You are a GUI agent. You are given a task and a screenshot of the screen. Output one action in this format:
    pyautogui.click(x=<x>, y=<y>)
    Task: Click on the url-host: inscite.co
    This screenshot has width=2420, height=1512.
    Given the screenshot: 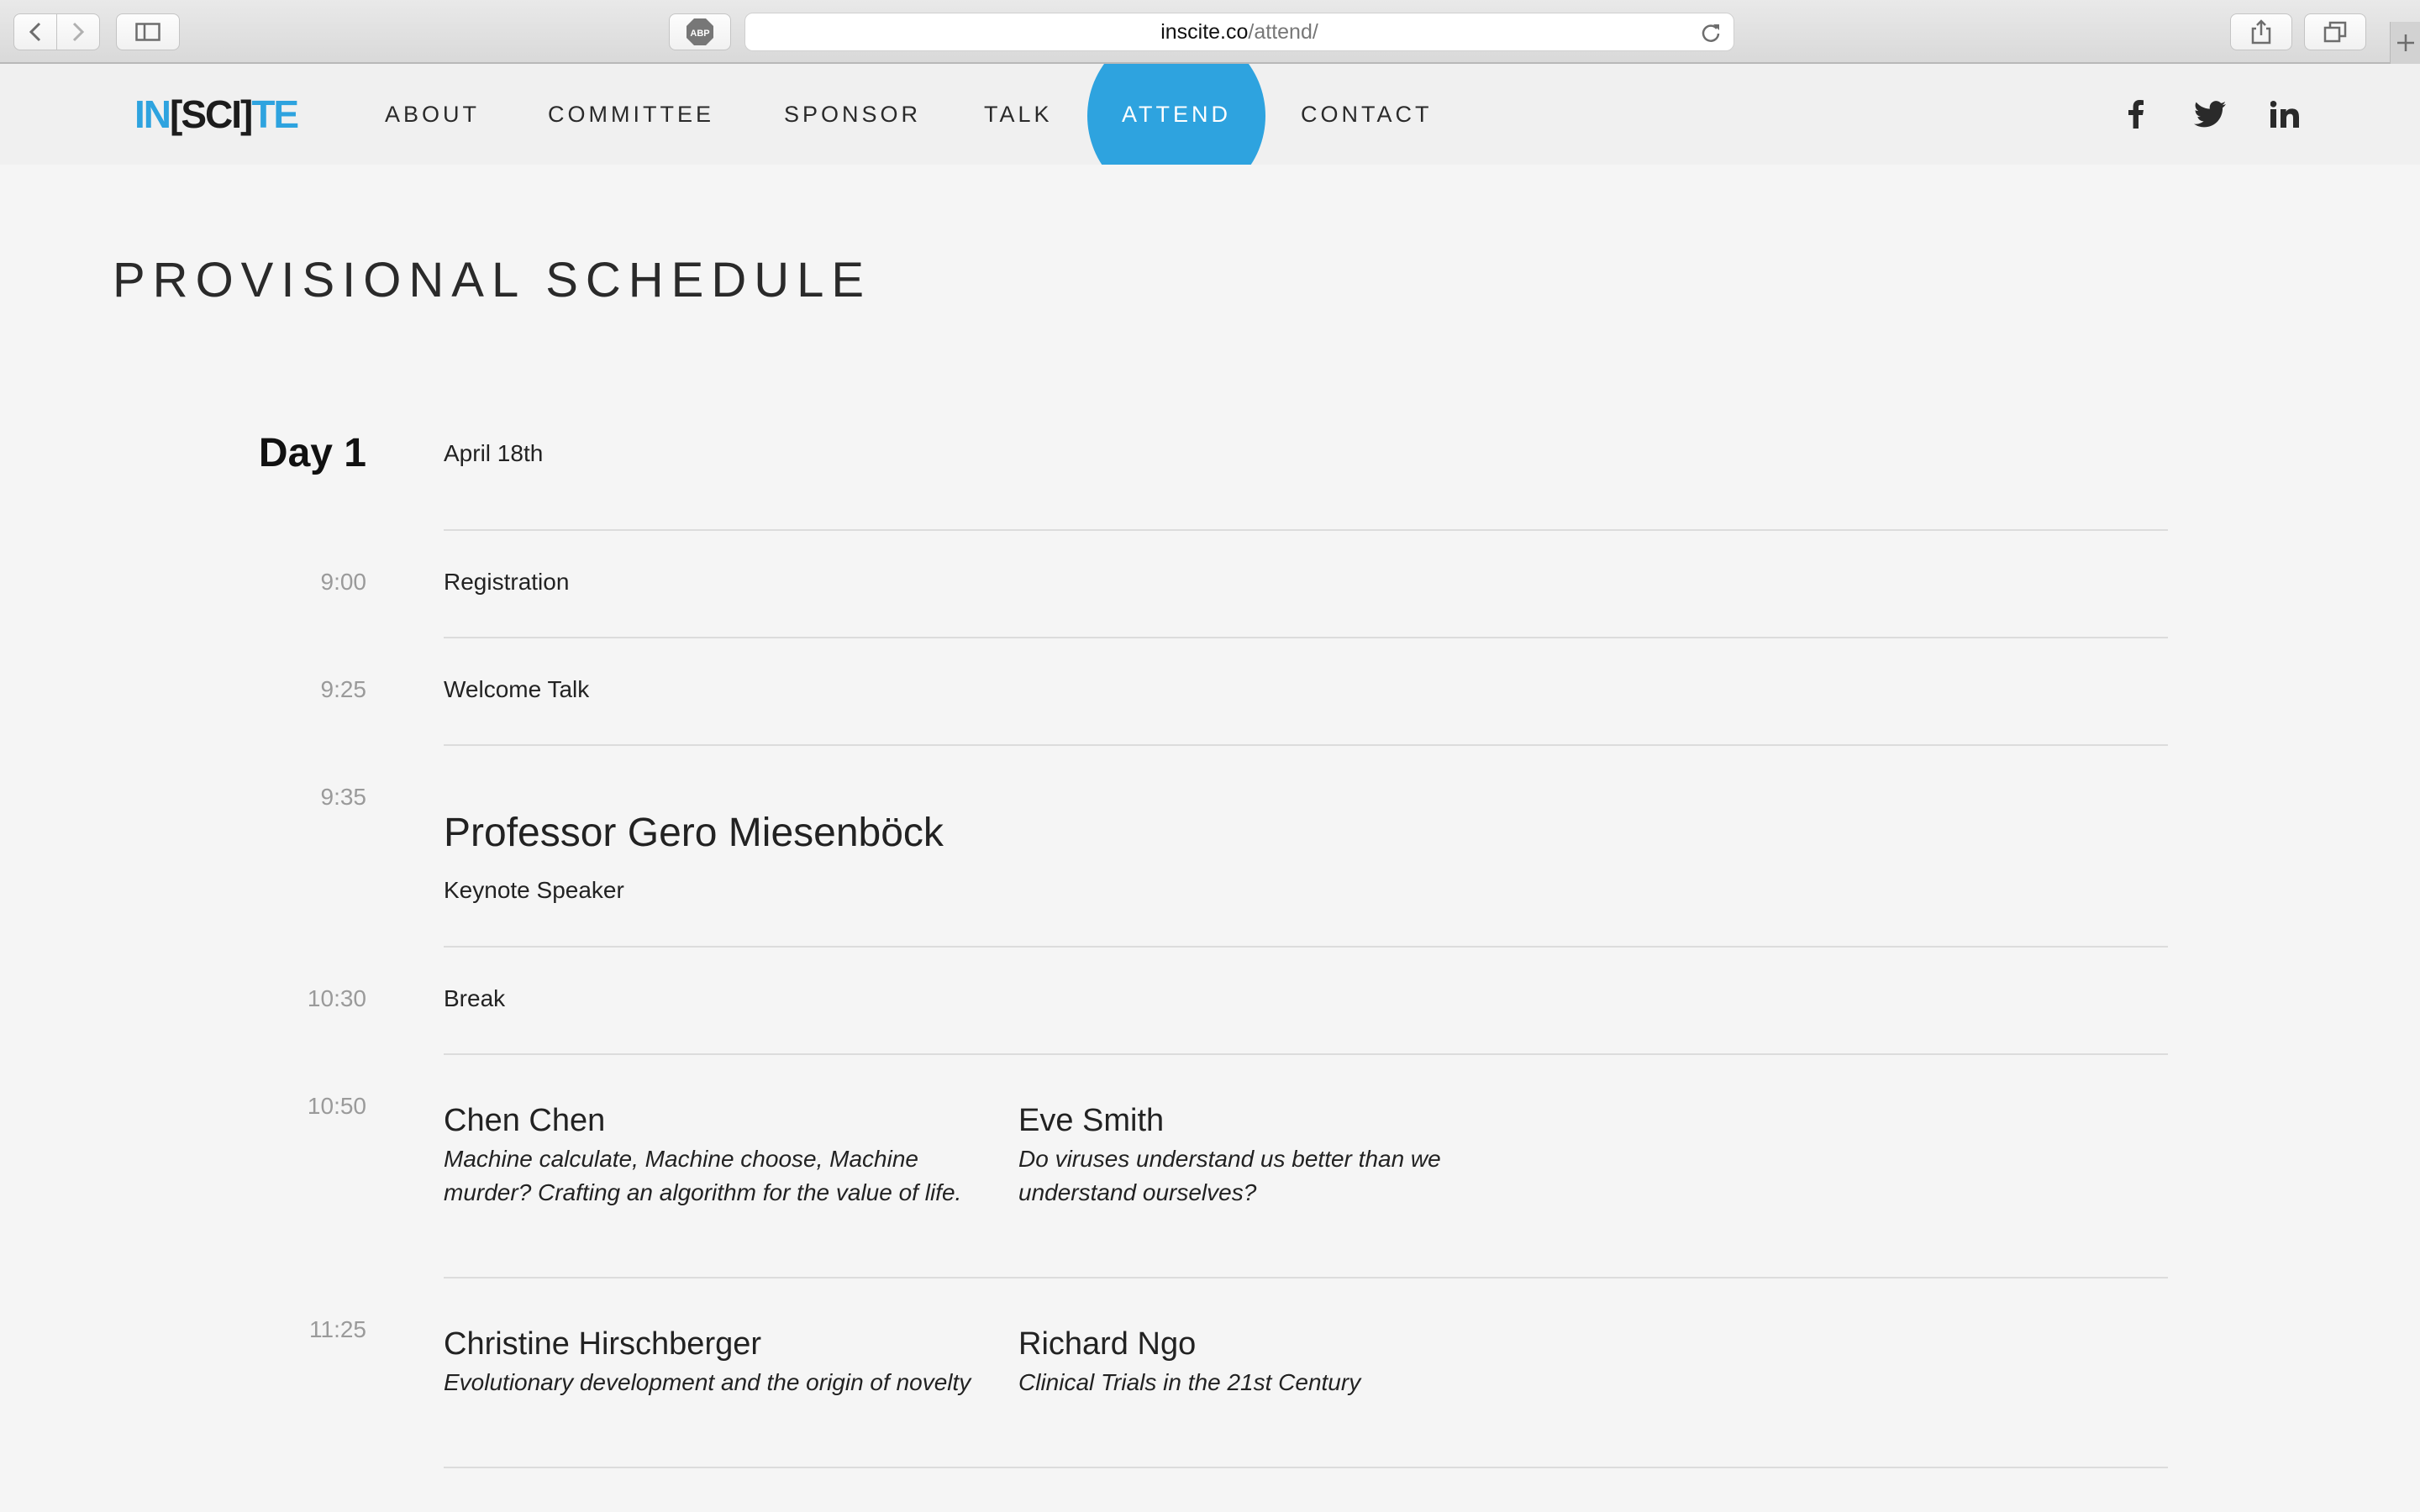 What is the action you would take?
    pyautogui.click(x=1204, y=31)
    